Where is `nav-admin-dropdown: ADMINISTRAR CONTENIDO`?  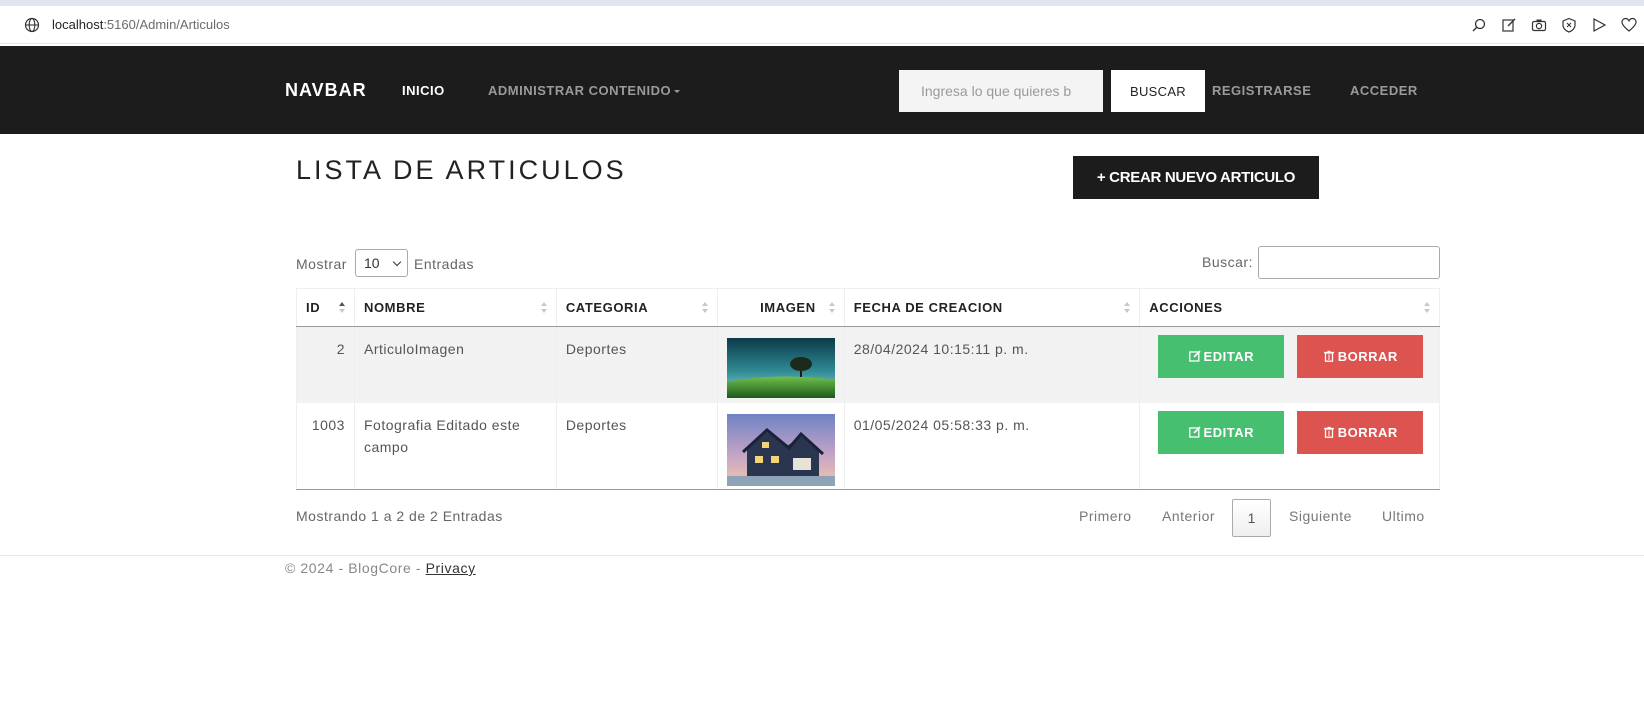
nav-admin-dropdown: ADMINISTRAR CONTENIDO is located at coordinates (584, 90).